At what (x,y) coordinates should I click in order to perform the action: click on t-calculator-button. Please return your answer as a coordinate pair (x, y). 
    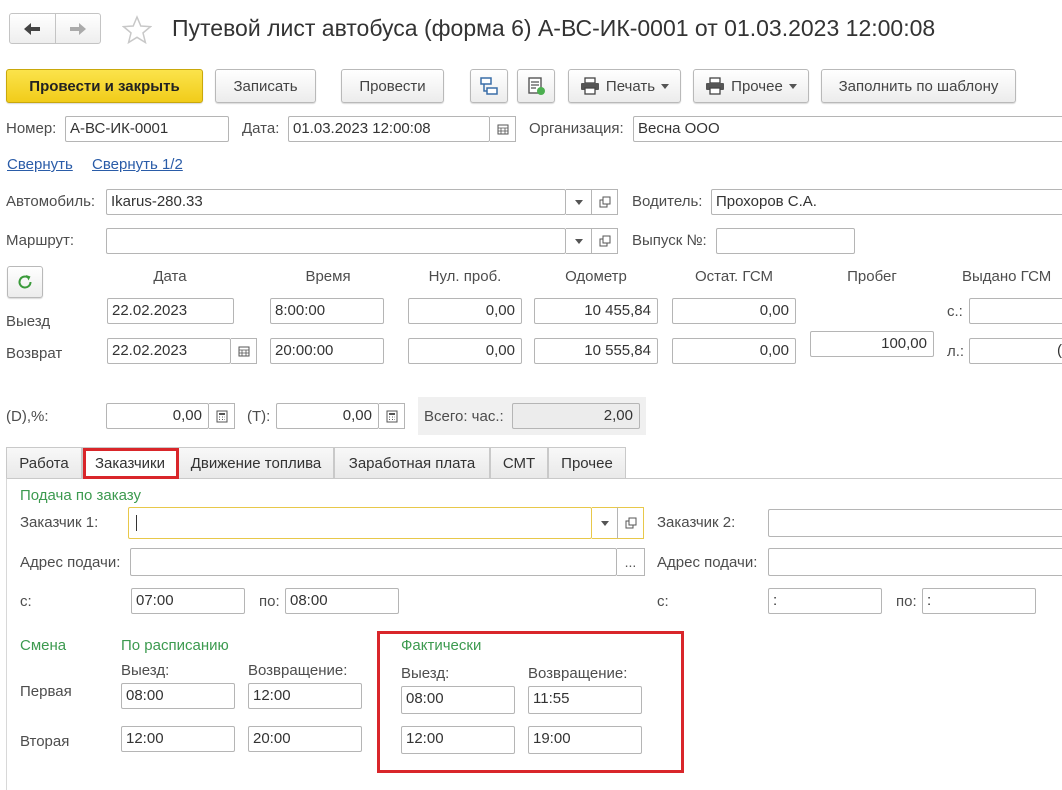
    Looking at the image, I should click on (392, 416).